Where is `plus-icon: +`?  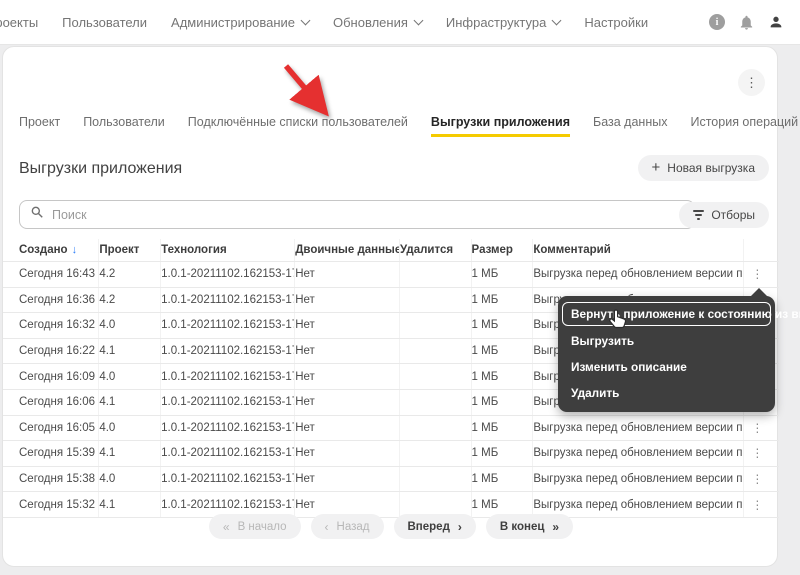 plus-icon: + is located at coordinates (656, 167).